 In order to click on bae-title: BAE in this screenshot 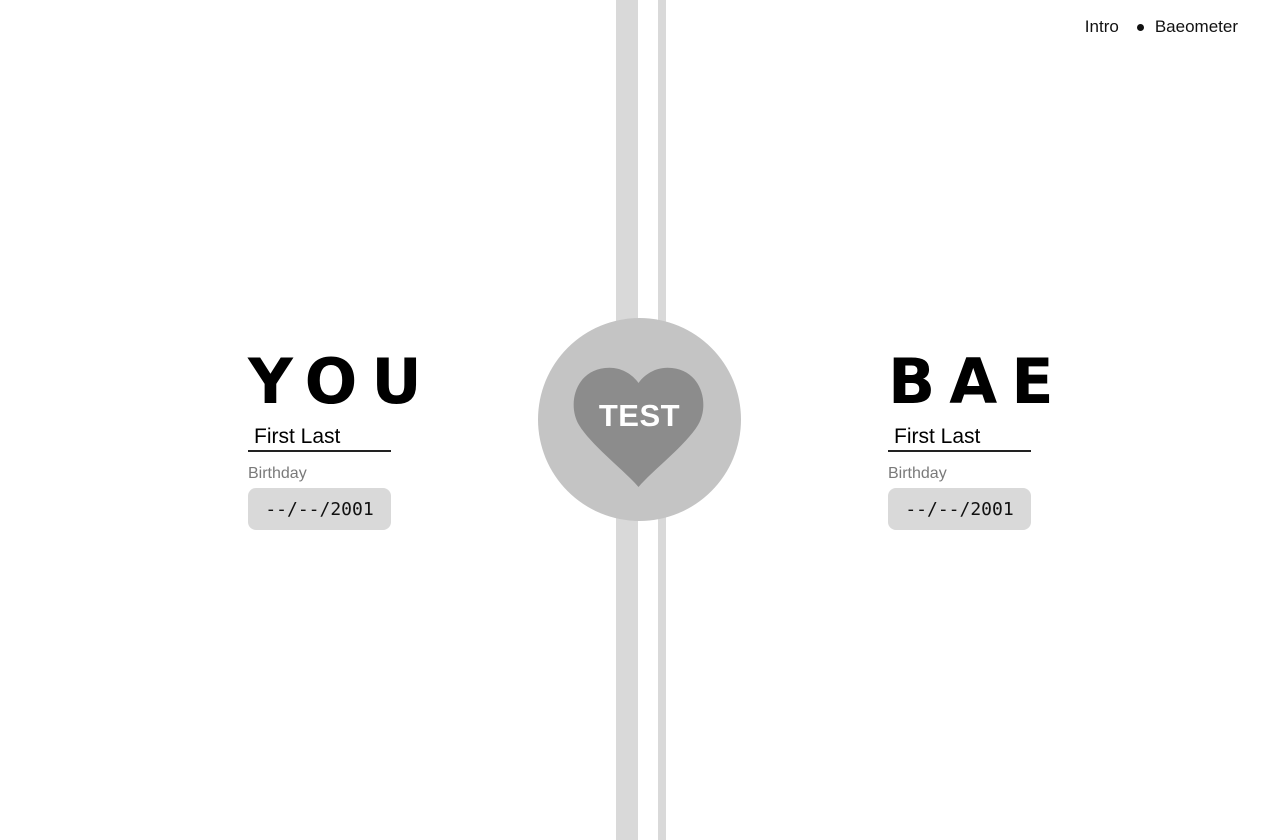, I will do `click(978, 381)`.